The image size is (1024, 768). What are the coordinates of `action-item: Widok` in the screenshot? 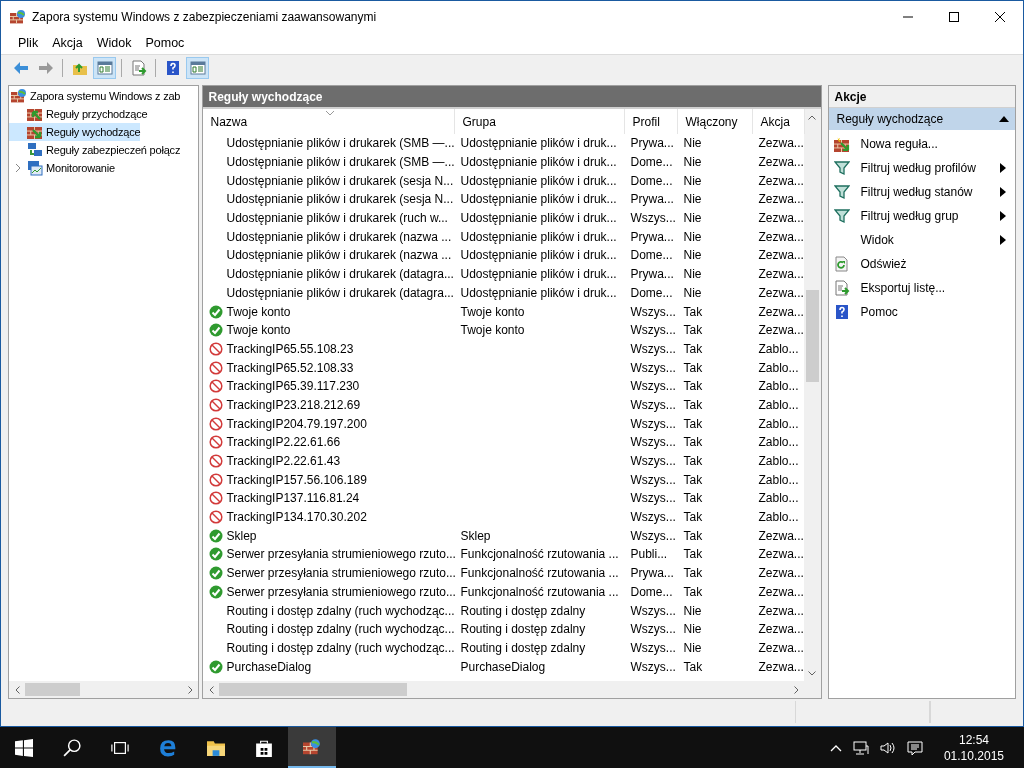 It's located at (922, 240).